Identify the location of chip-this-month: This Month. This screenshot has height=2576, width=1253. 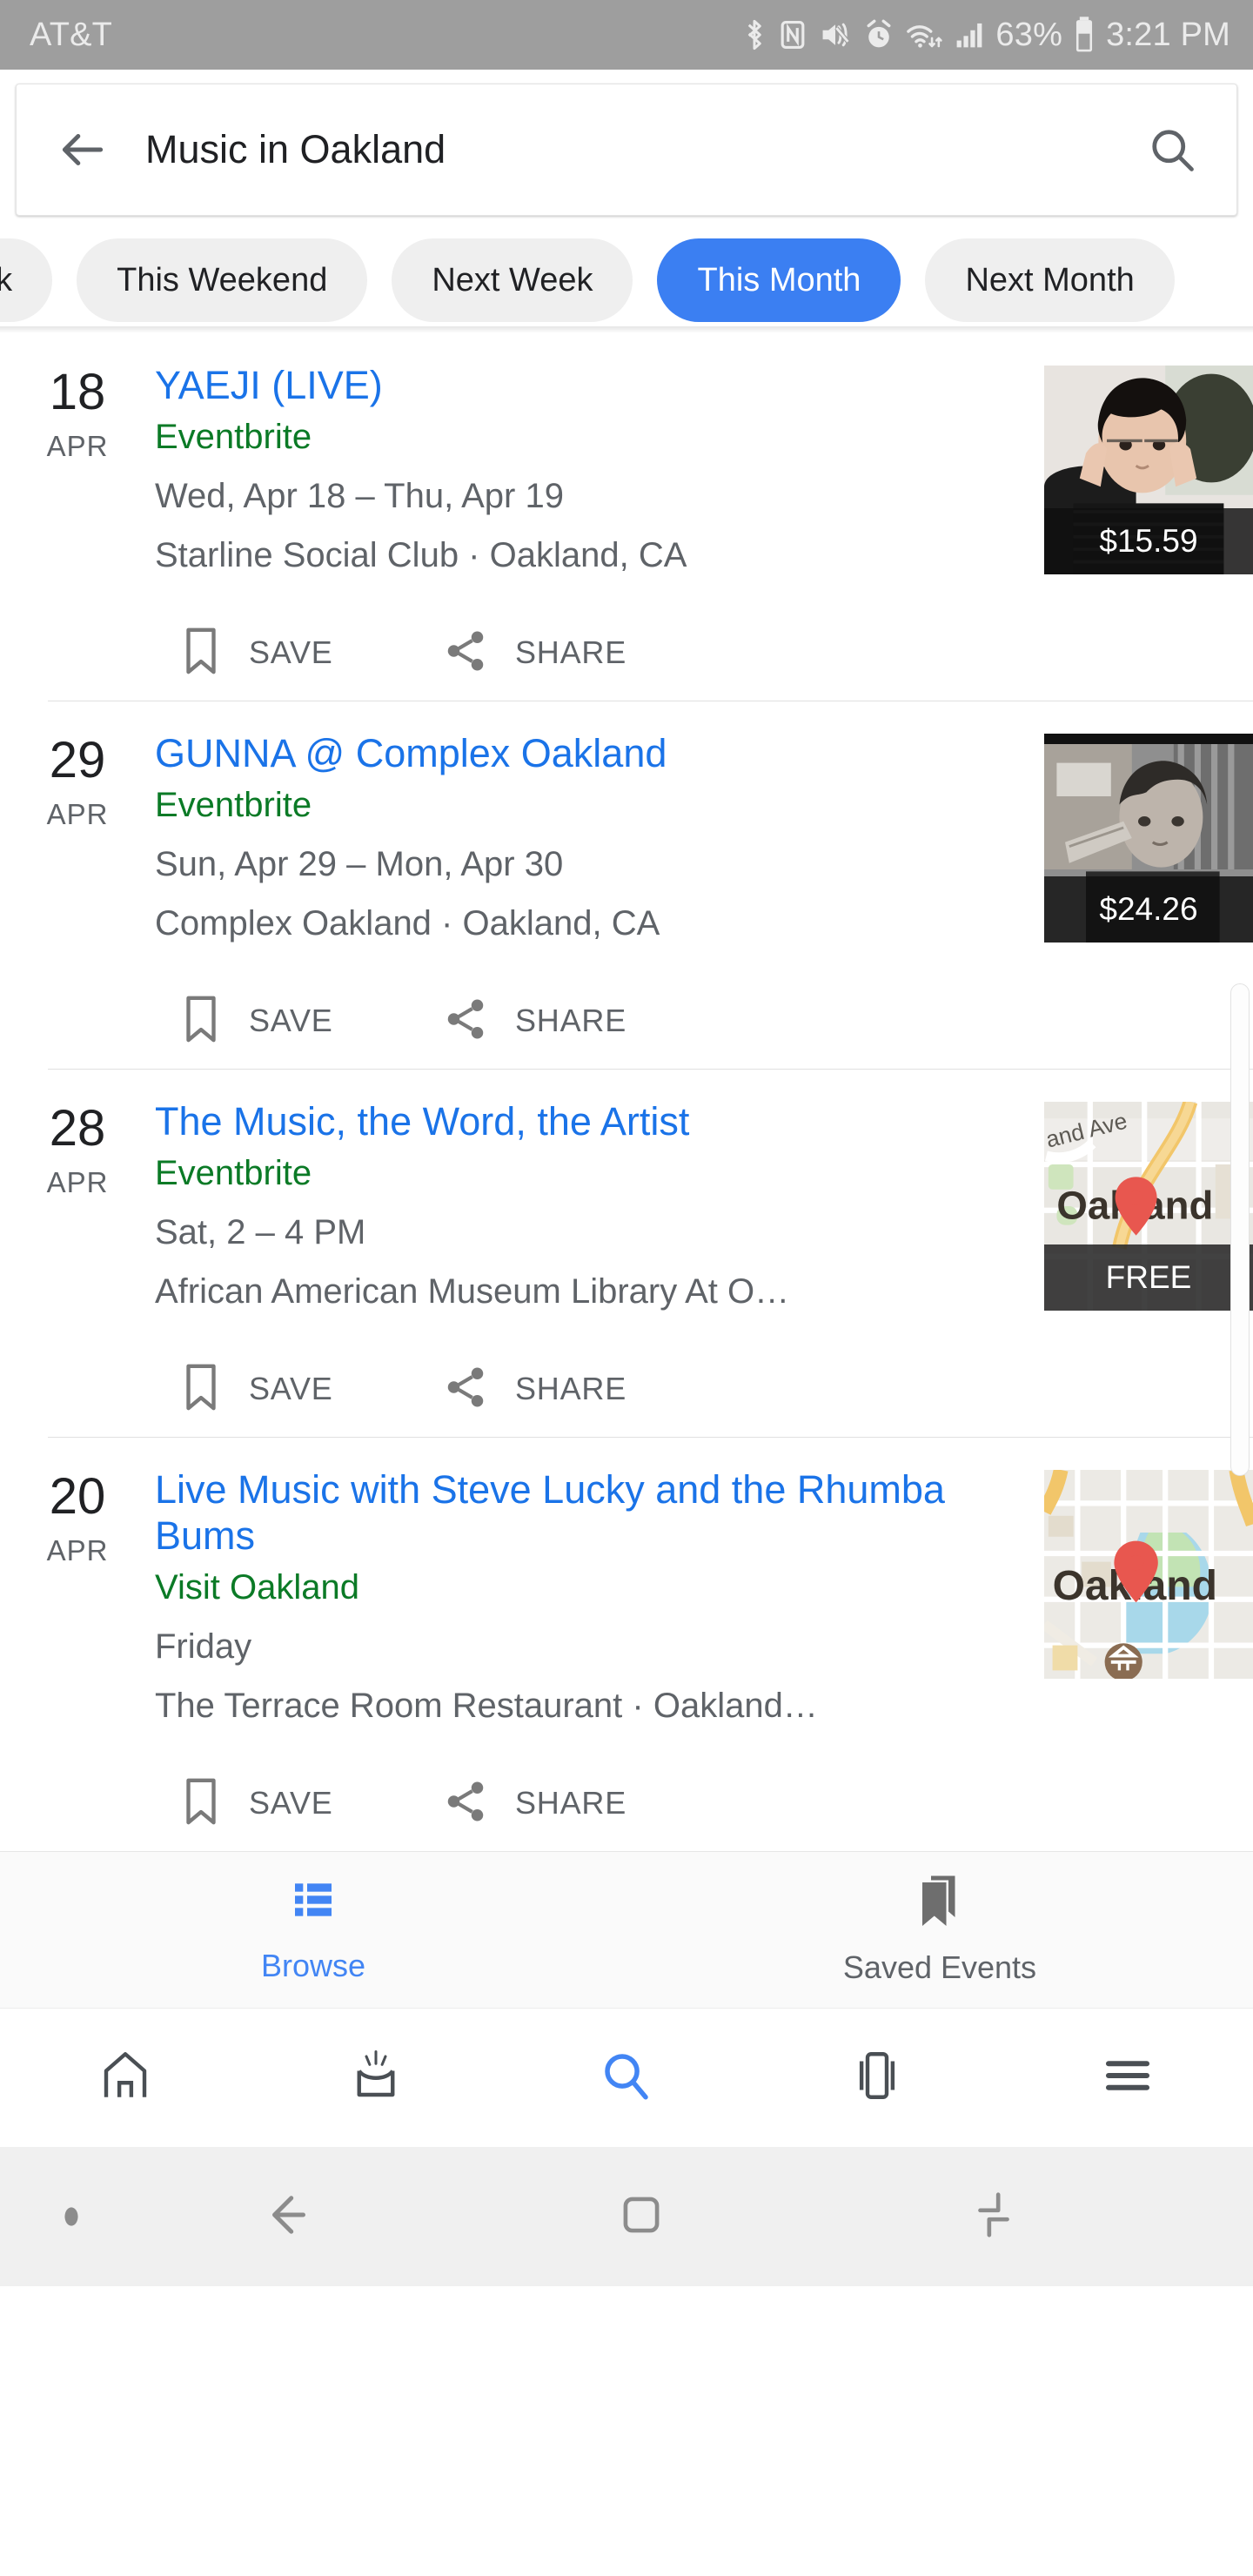
(779, 280).